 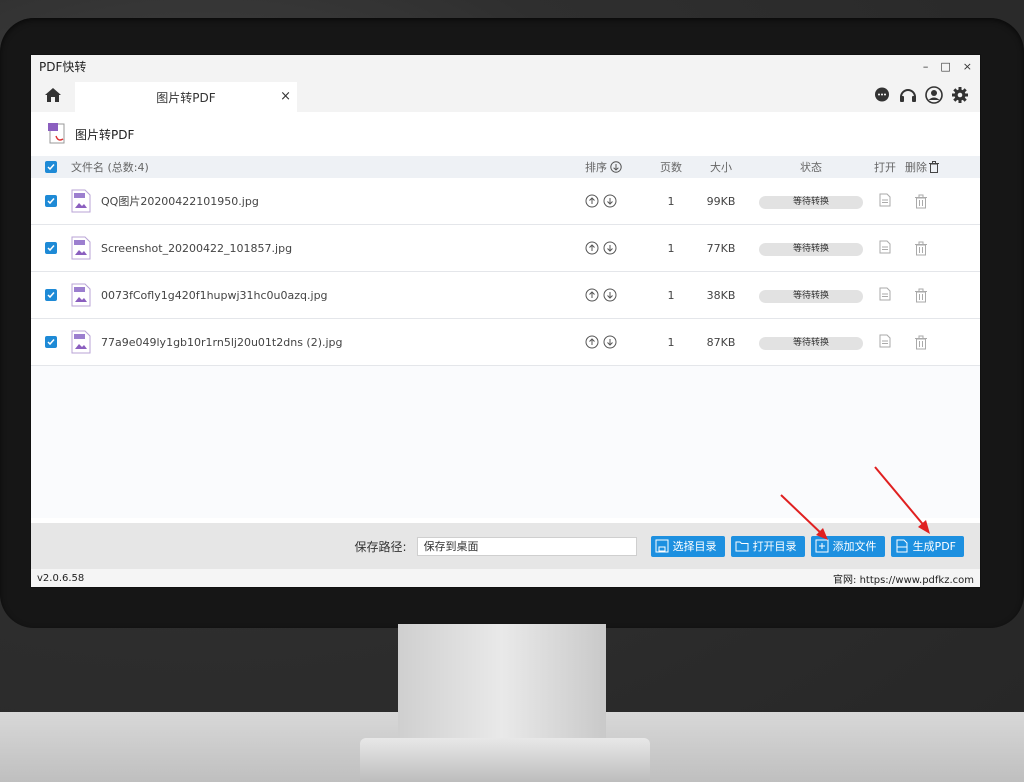 What do you see at coordinates (61, 578) in the screenshot?
I see `version-label: v2.0.6.58` at bounding box center [61, 578].